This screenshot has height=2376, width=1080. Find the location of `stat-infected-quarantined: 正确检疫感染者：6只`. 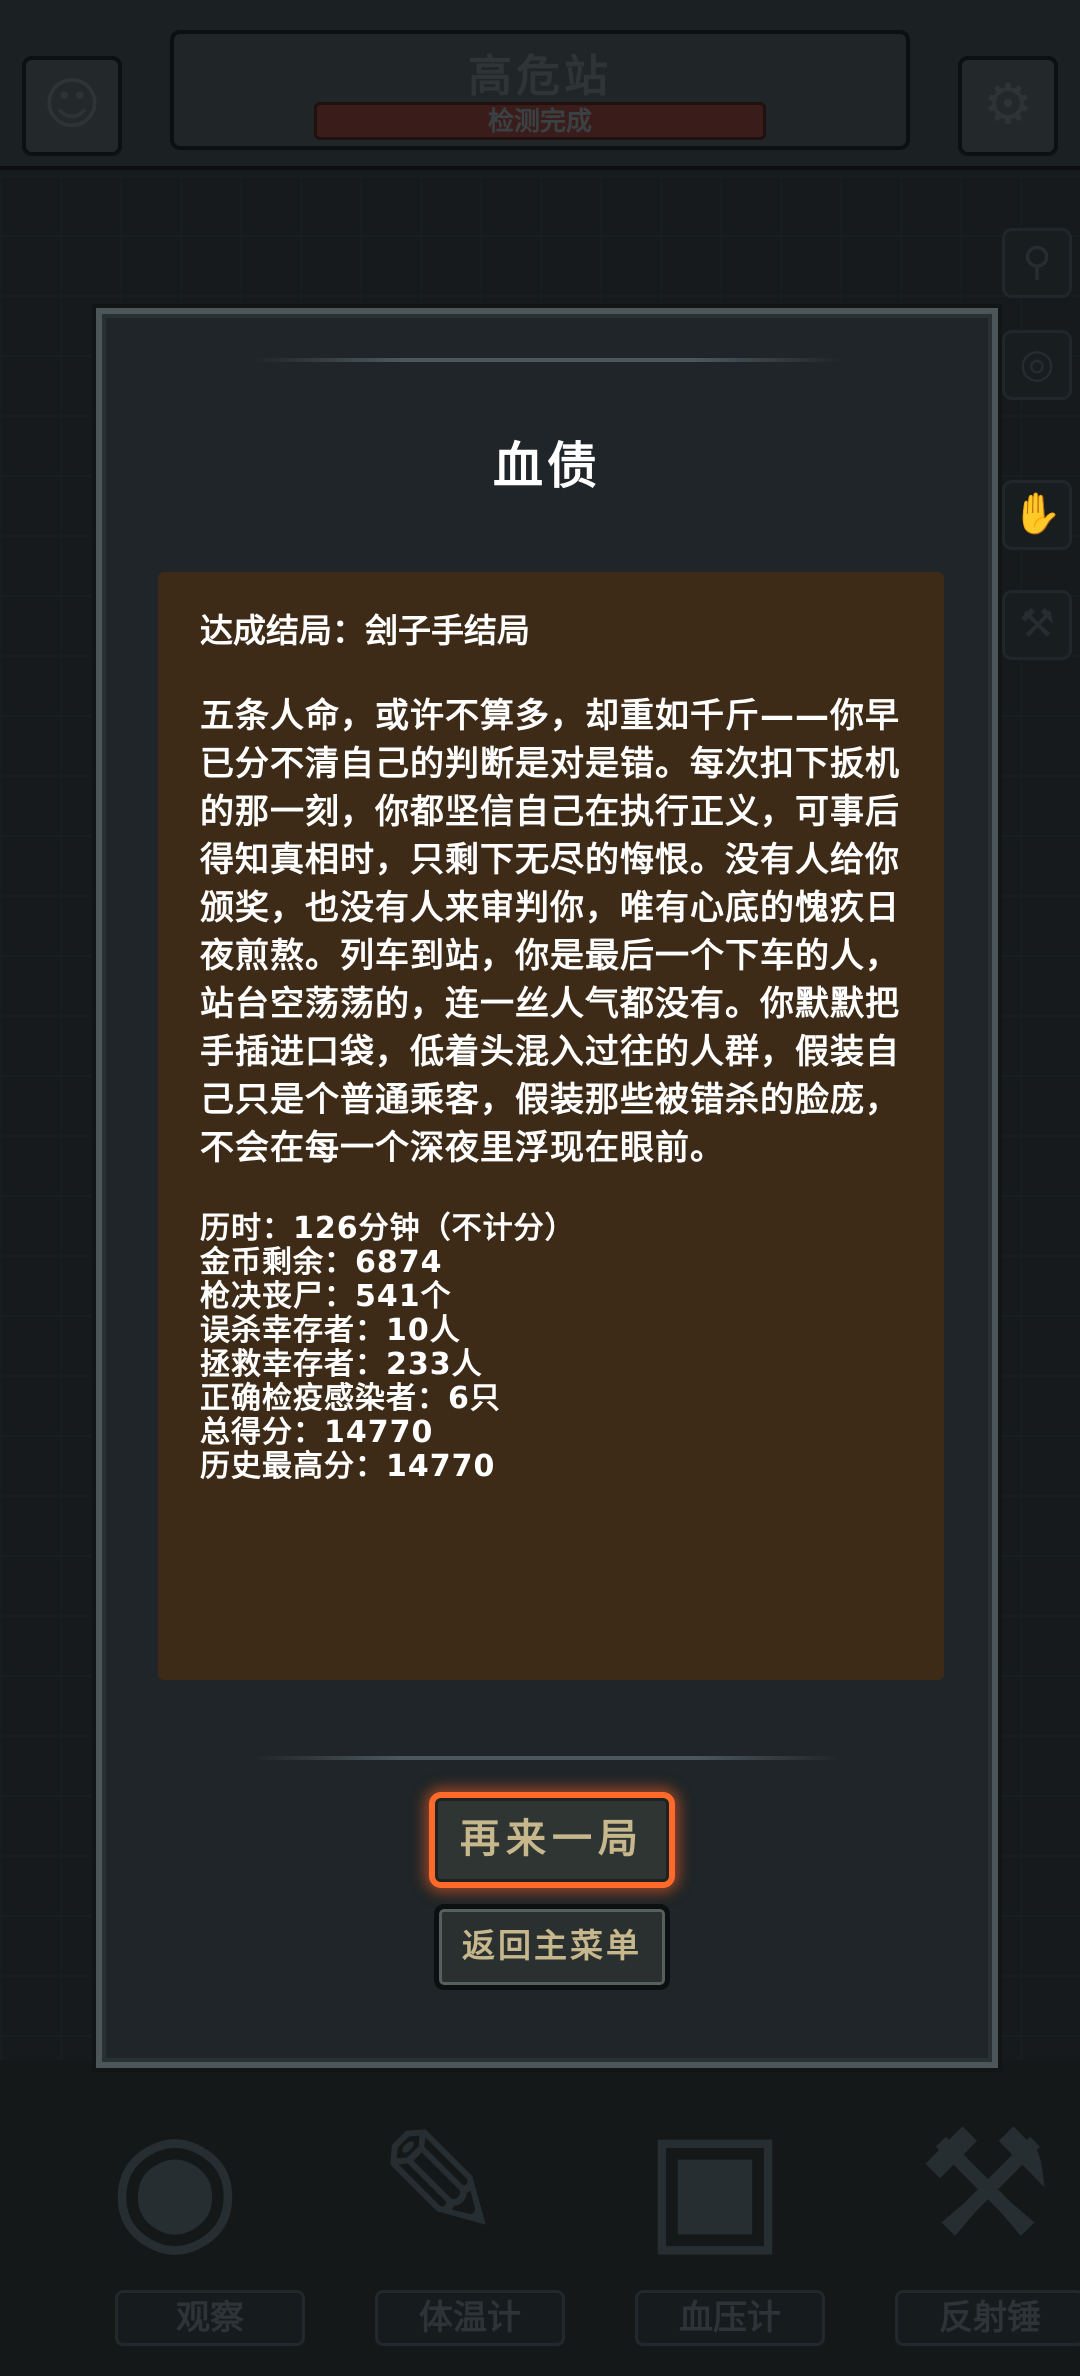

stat-infected-quarantined: 正确检疫感染者：6只 is located at coordinates (350, 1398).